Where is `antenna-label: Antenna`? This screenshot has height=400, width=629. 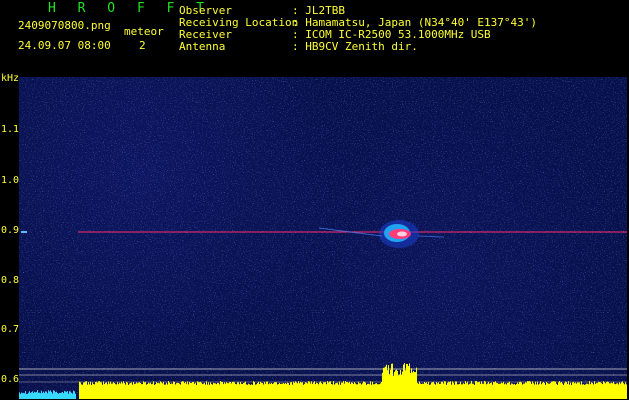
antenna-label: Antenna is located at coordinates (202, 46).